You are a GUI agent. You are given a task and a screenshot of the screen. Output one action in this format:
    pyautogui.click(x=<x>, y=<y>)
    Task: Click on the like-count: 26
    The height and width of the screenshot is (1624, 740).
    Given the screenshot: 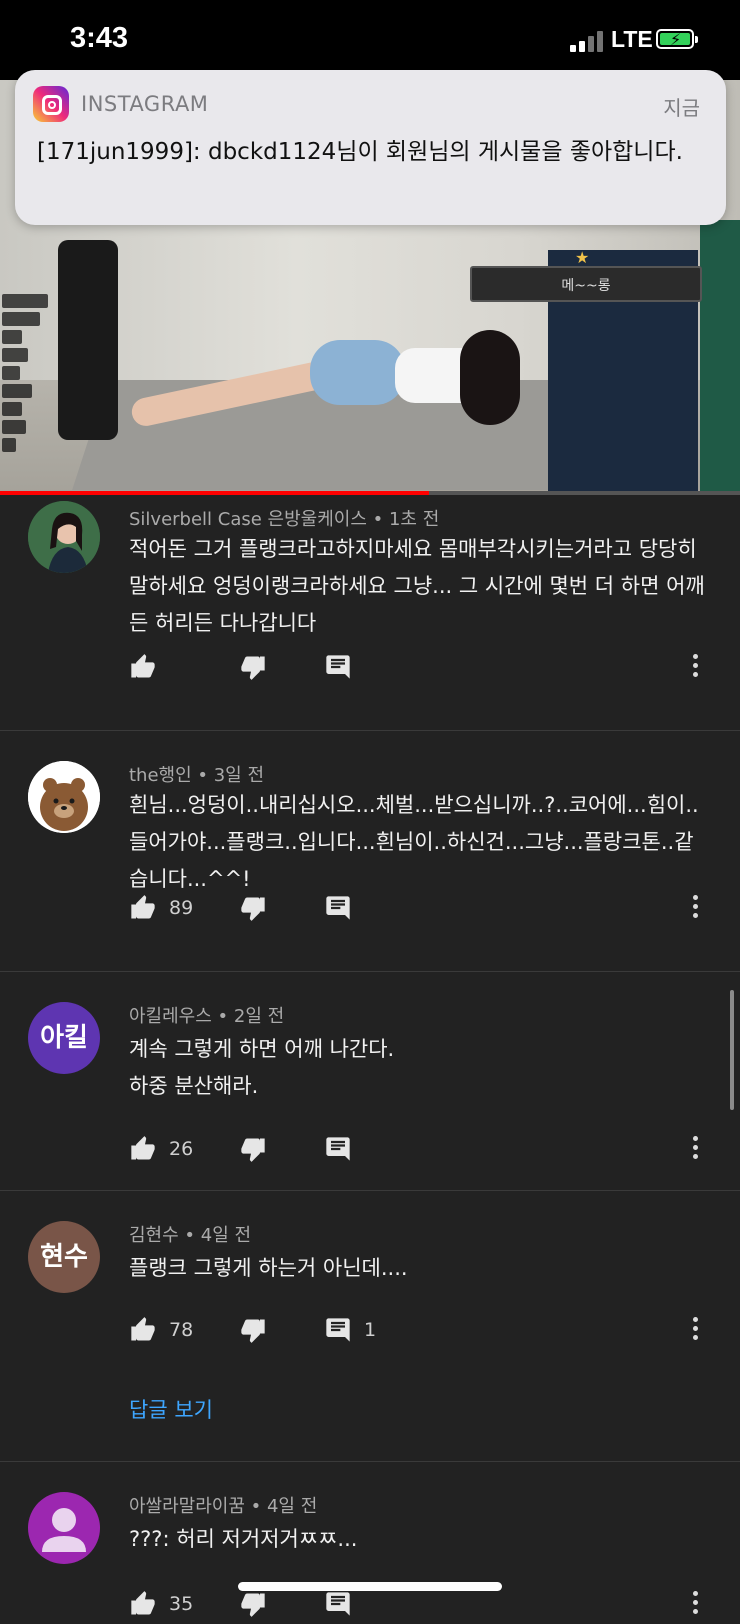 What is the action you would take?
    pyautogui.click(x=181, y=1149)
    